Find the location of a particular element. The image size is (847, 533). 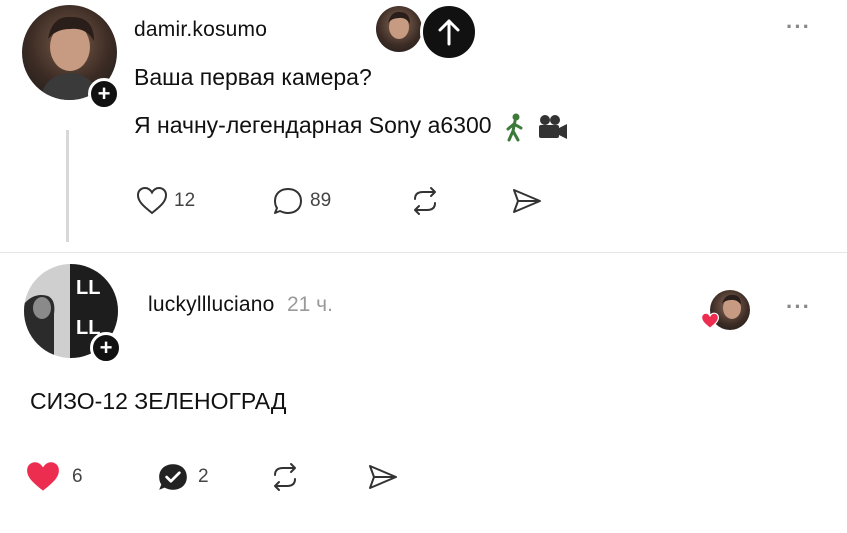

comment-bubble-filled-icon is located at coordinates (173, 477).